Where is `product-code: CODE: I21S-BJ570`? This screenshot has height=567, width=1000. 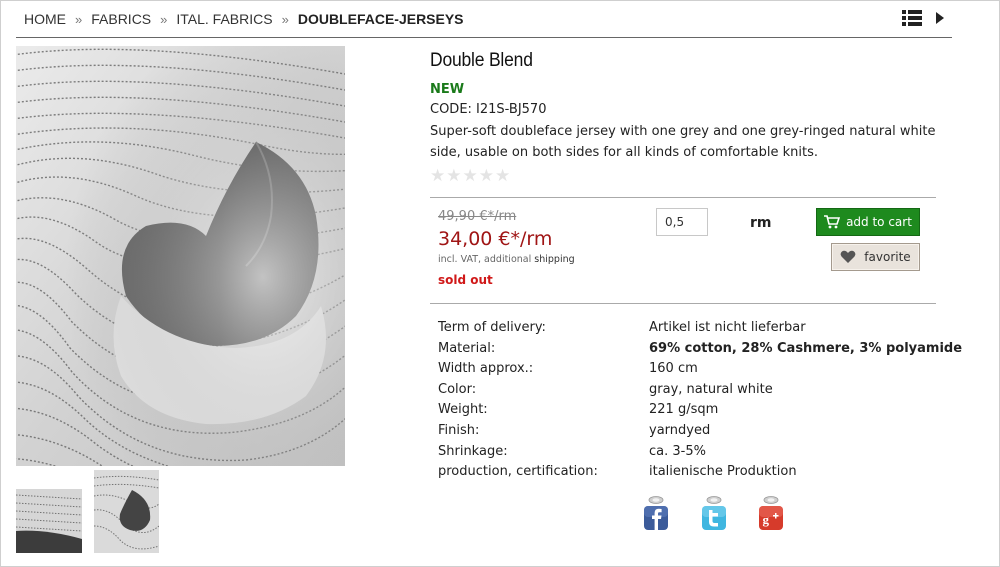 product-code: CODE: I21S-BJ570 is located at coordinates (488, 109).